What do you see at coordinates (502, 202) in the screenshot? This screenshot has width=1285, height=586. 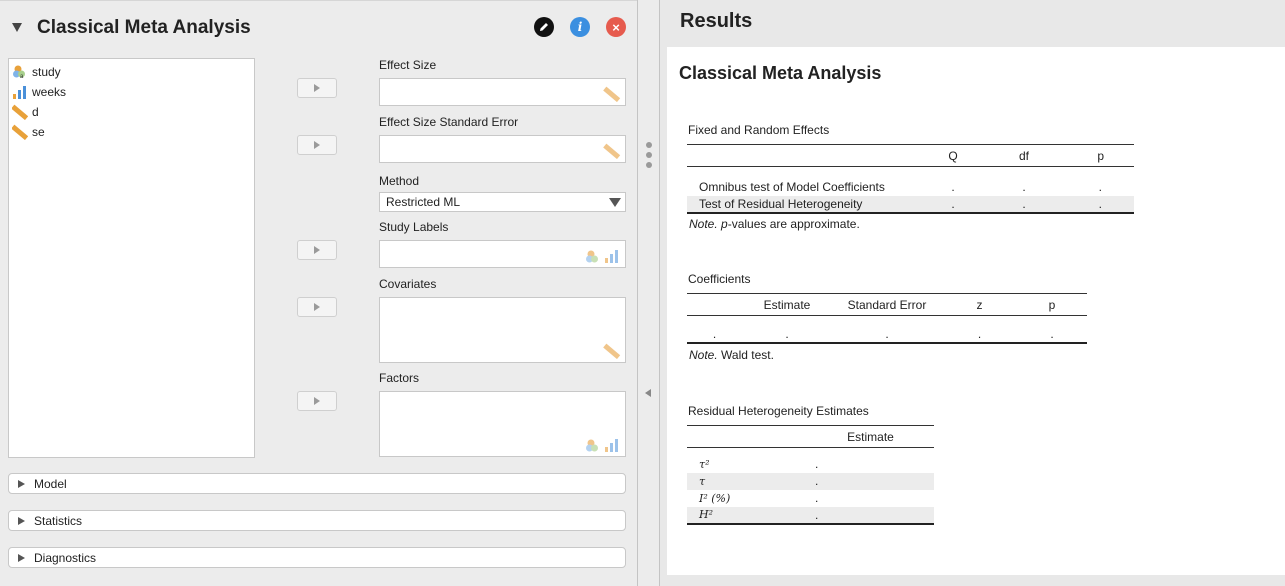 I see `method-select: Restricted ML` at bounding box center [502, 202].